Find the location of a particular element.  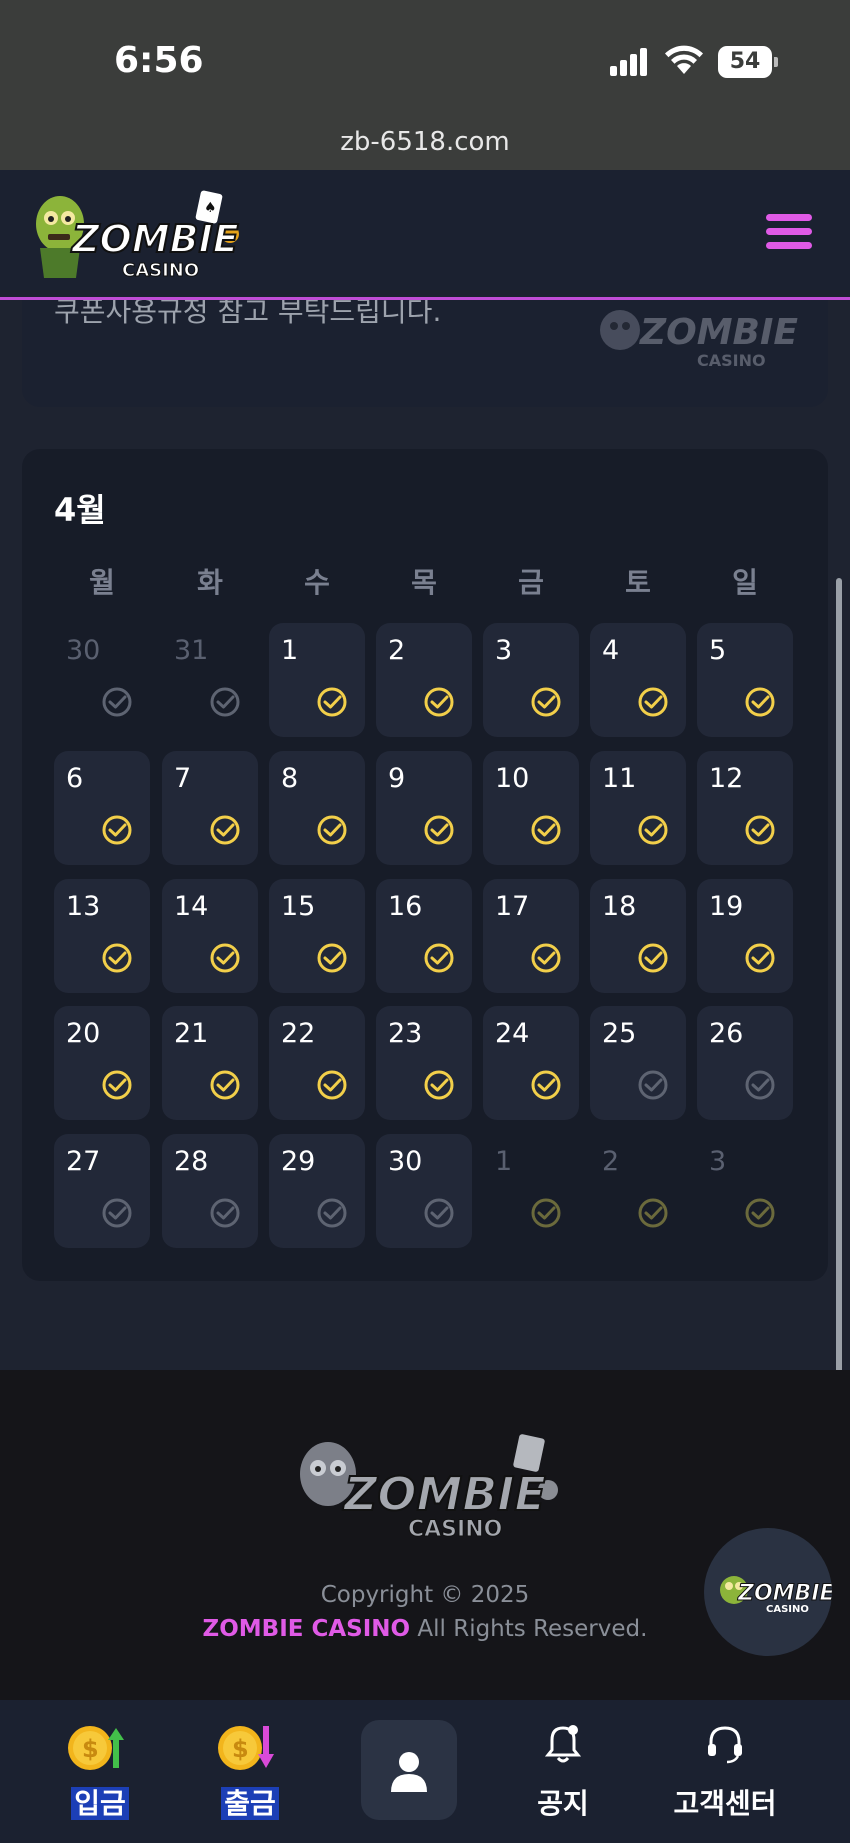

calendar-day: 8 is located at coordinates (317, 808).